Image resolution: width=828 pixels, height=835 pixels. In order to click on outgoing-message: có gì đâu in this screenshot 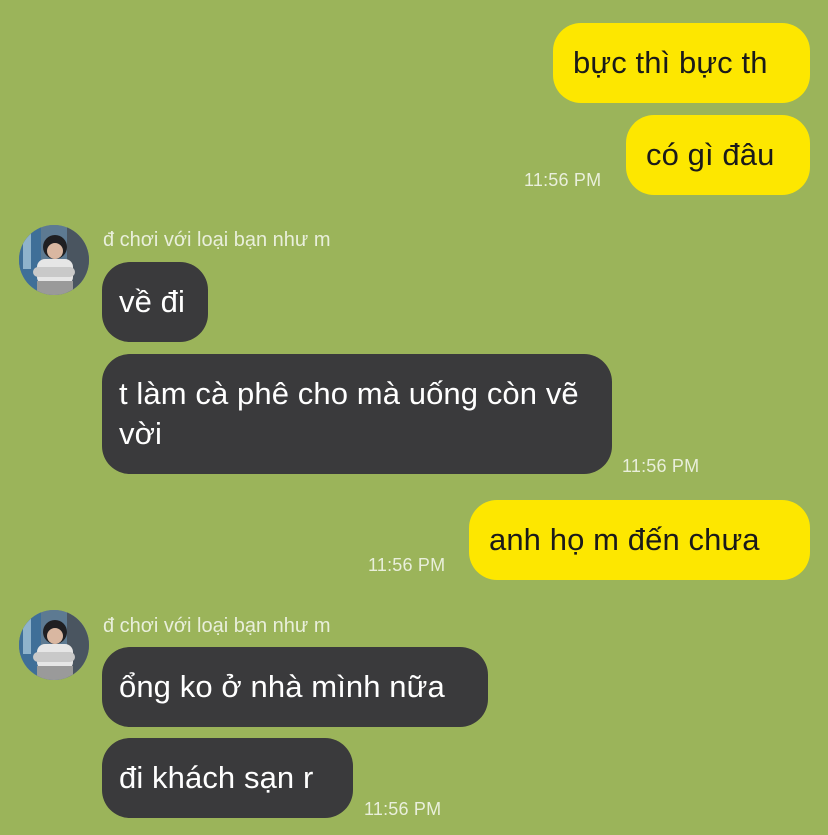, I will do `click(718, 155)`.